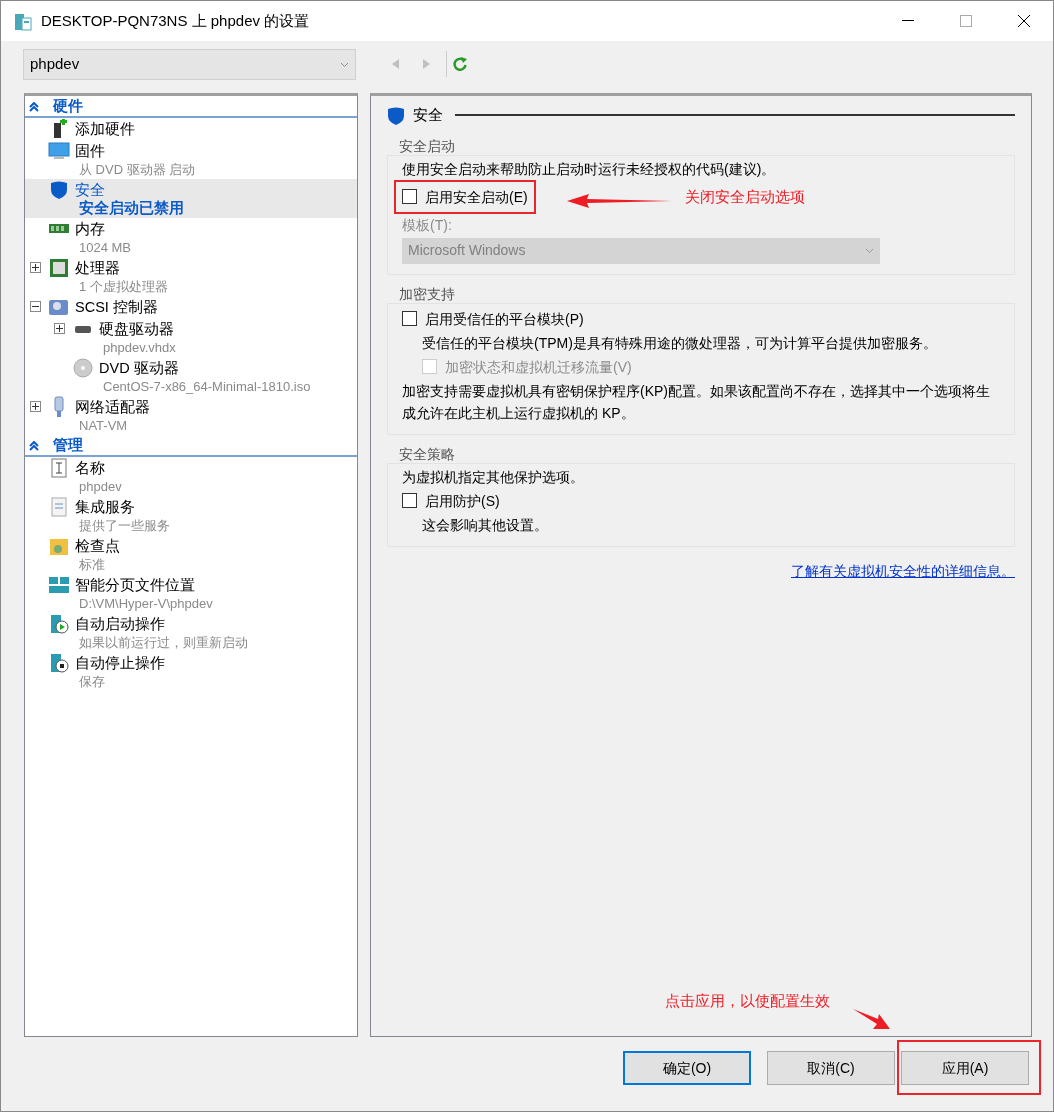 The image size is (1054, 1112). Describe the element at coordinates (103, 425) in the screenshot. I see `item-detail: NAT-VM` at that location.